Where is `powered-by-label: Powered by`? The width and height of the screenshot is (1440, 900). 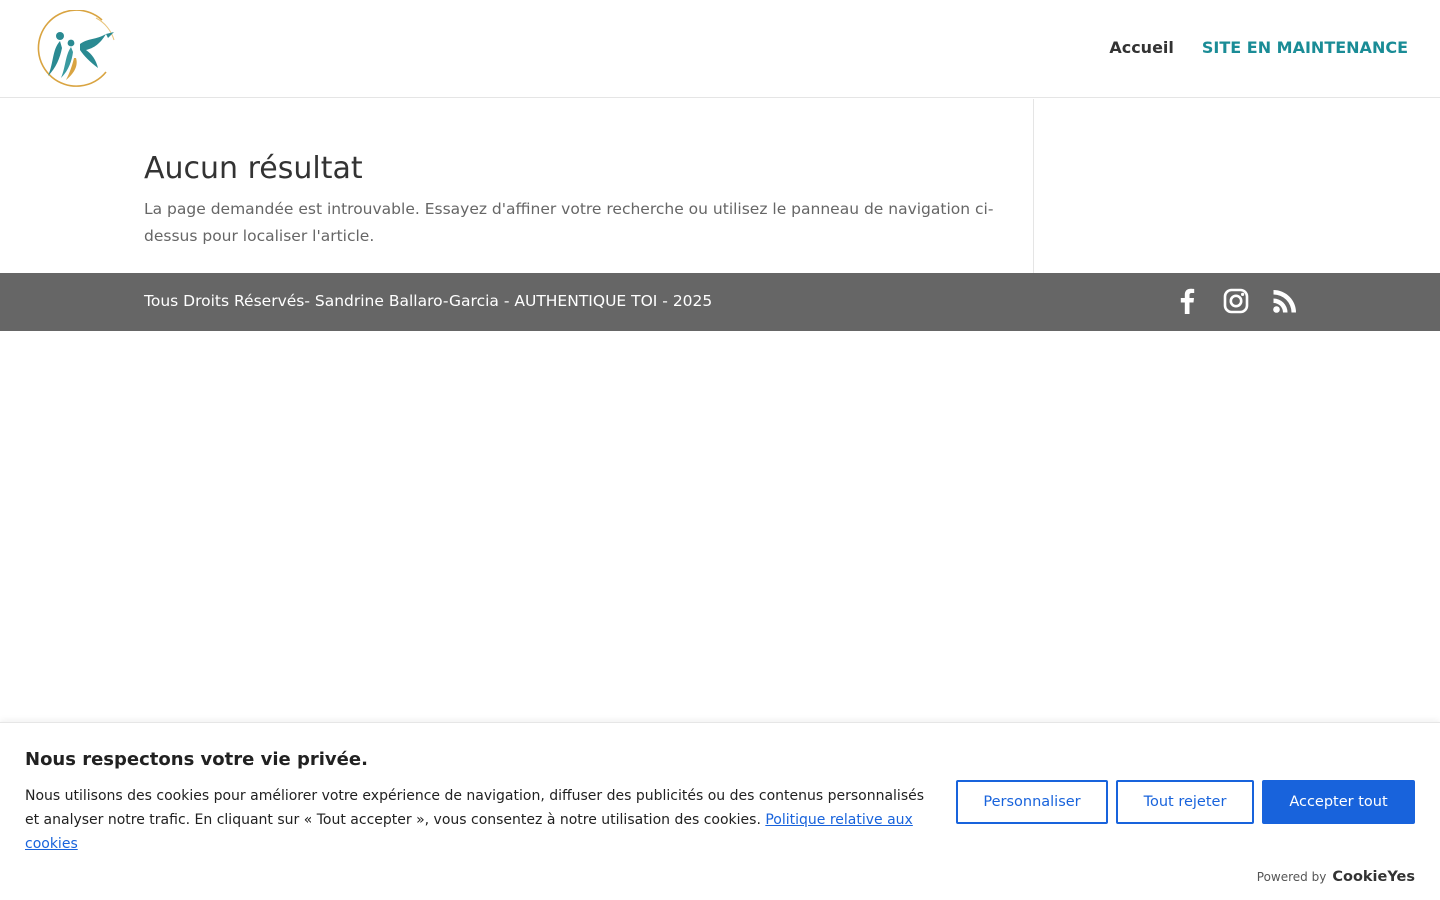 powered-by-label: Powered by is located at coordinates (1291, 877).